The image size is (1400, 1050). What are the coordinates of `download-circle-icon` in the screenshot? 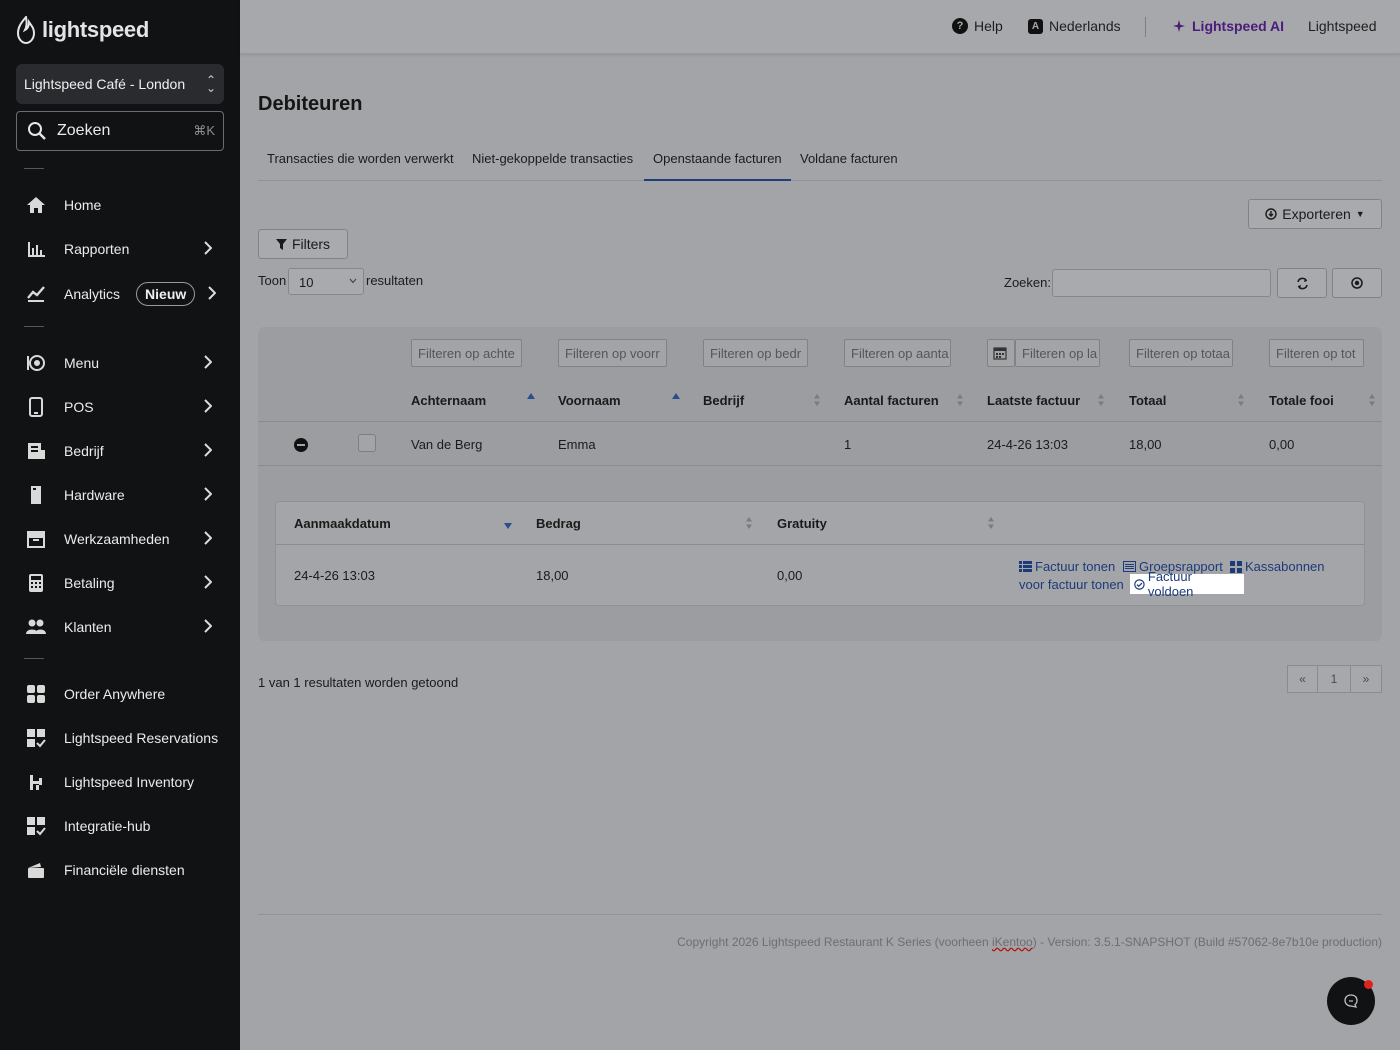 It's located at (1271, 214).